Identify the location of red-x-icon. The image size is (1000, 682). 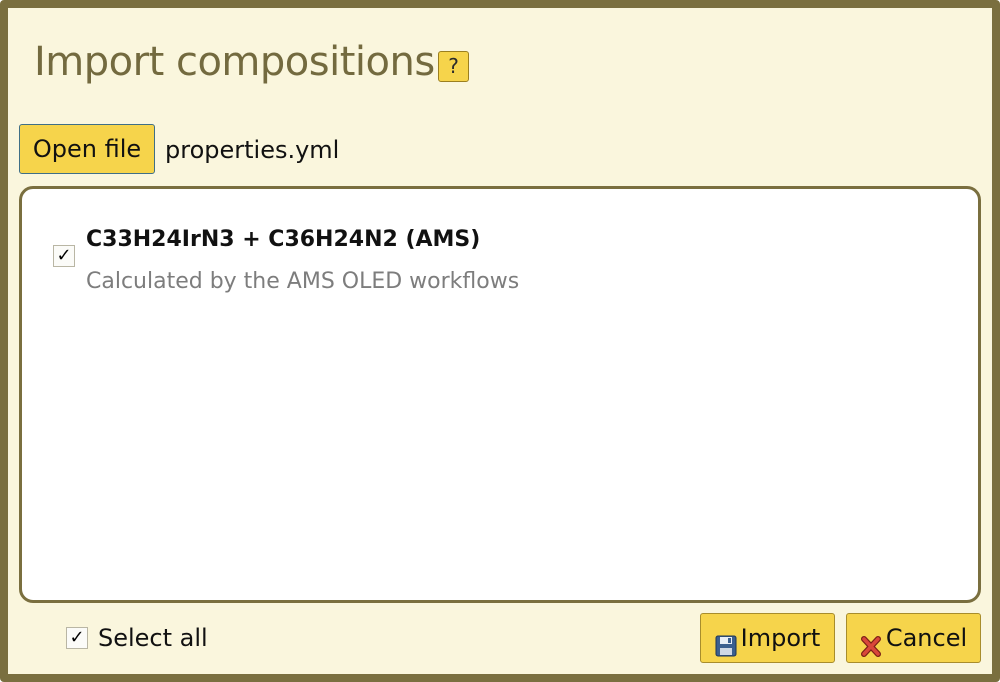
(871, 641).